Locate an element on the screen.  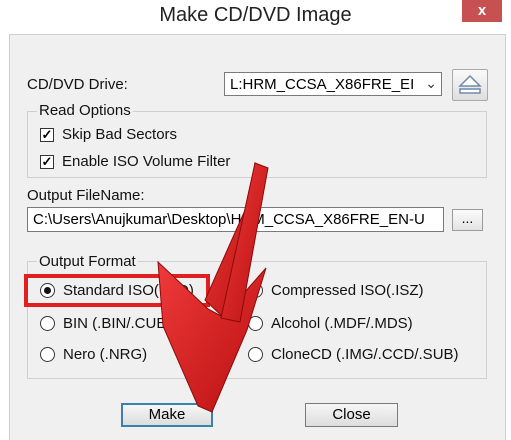
drive-label: CD/DVD Drive: is located at coordinates (77, 84).